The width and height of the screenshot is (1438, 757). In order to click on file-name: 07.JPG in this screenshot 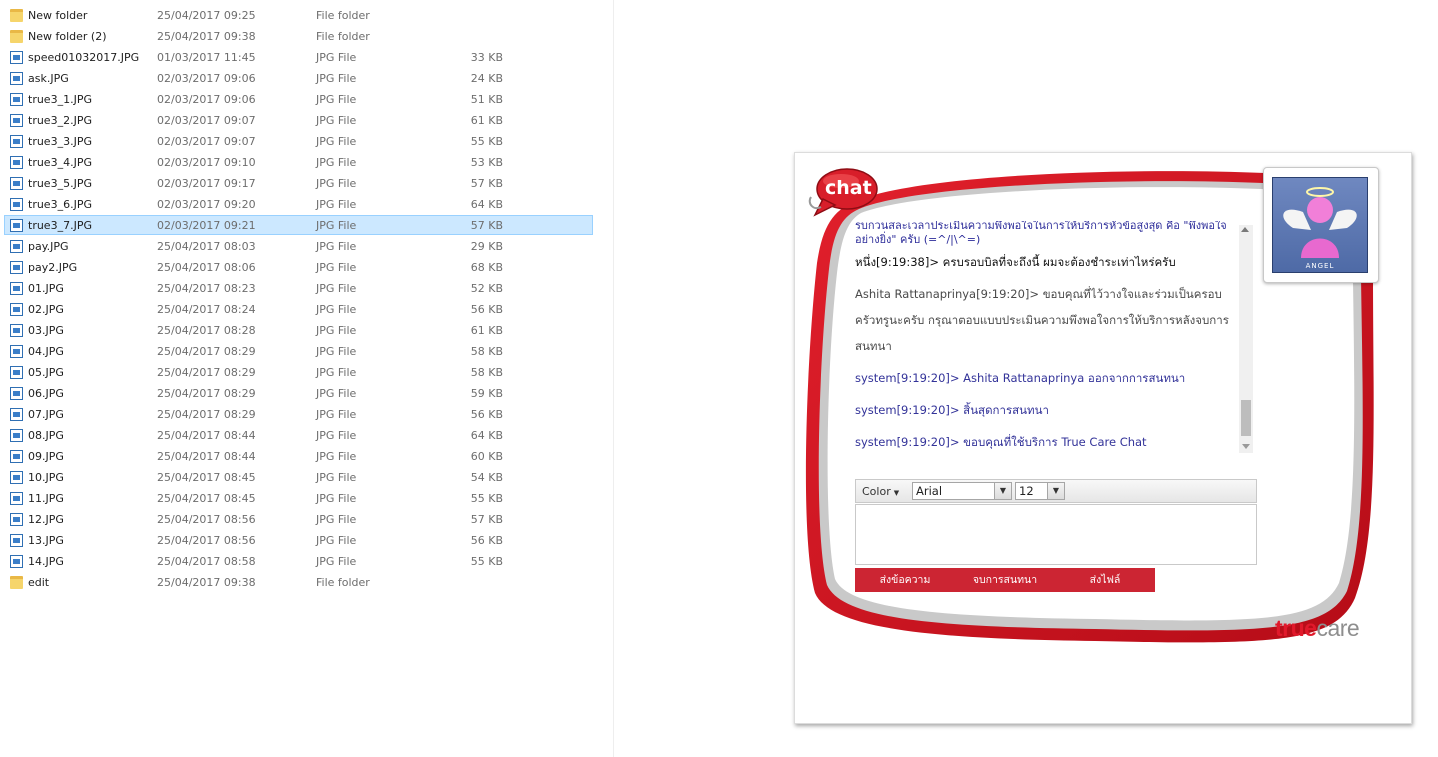, I will do `click(46, 414)`.